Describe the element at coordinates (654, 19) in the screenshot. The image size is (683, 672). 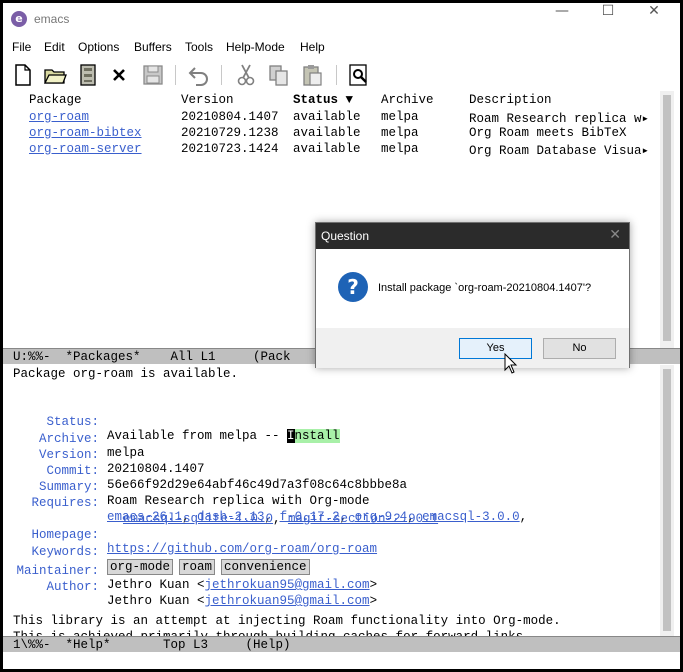
I see `close-button: ✕` at that location.